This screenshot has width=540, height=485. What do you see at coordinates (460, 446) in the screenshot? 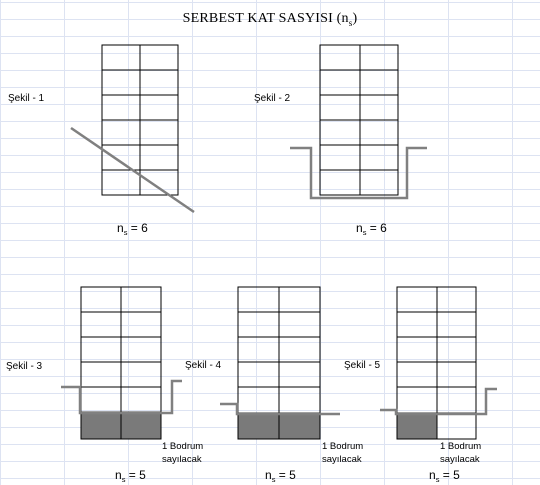
I see `figure-5-note-line1: 1 Bodrum` at bounding box center [460, 446].